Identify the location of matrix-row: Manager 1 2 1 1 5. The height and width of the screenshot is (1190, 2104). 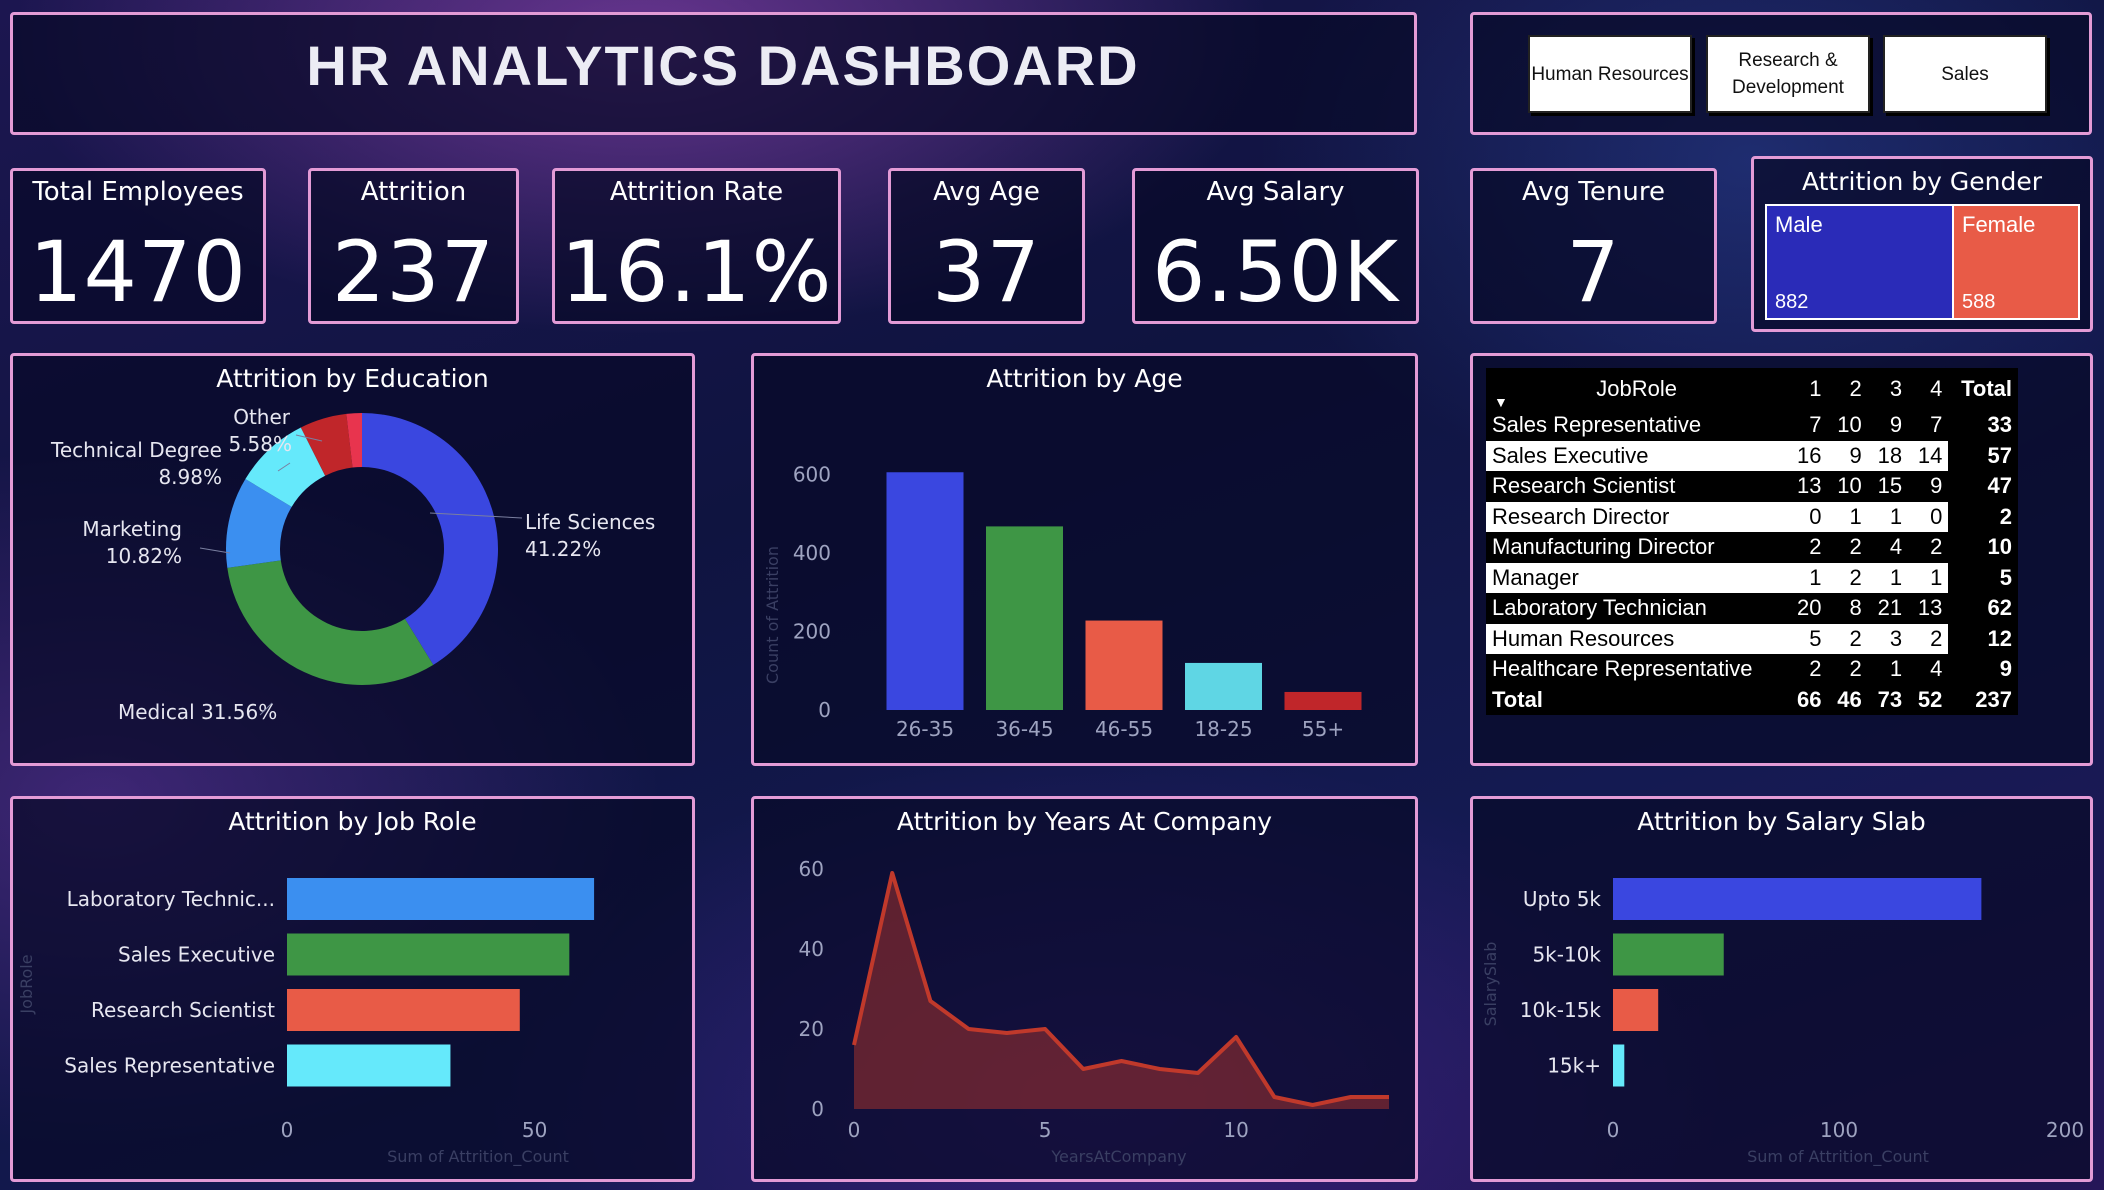
(1752, 577).